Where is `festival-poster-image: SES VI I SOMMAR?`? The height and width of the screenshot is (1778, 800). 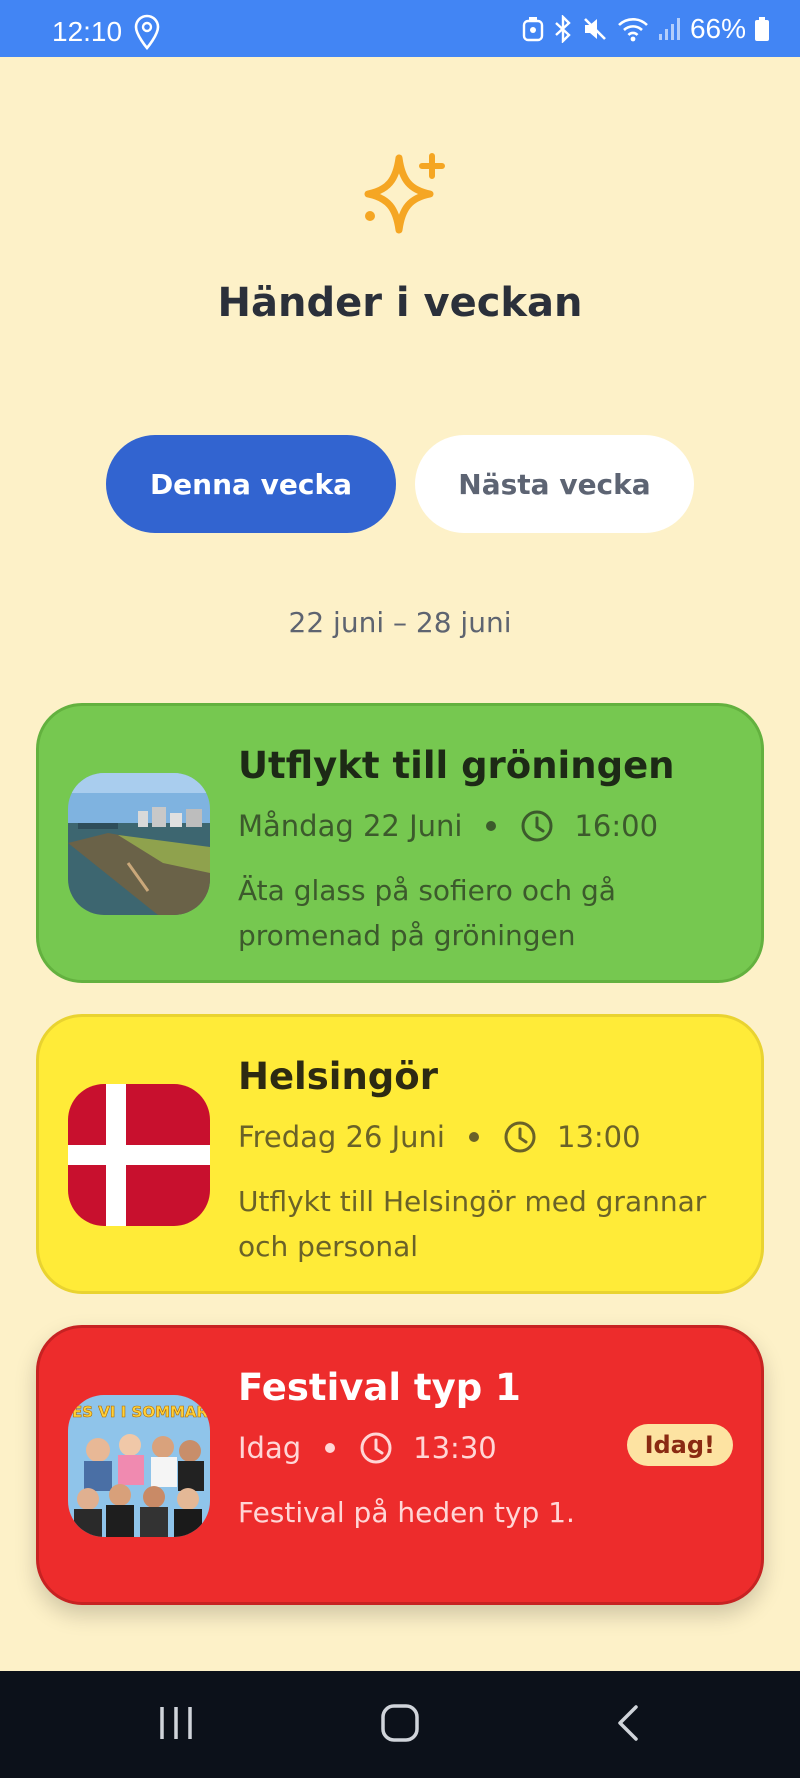 festival-poster-image: SES VI I SOMMAR? is located at coordinates (139, 1466).